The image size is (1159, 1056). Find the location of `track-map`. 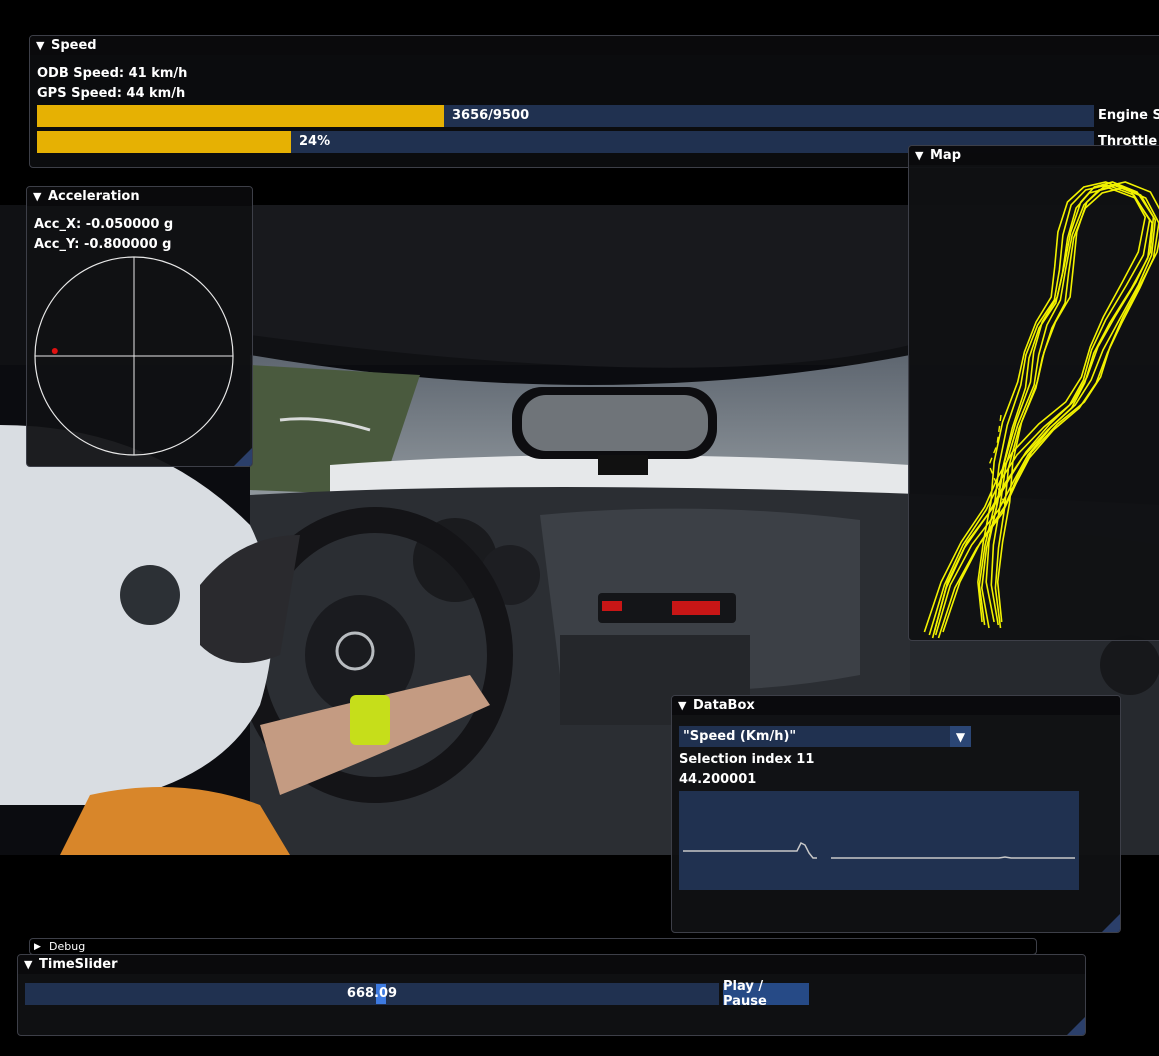

track-map is located at coordinates (1034, 403).